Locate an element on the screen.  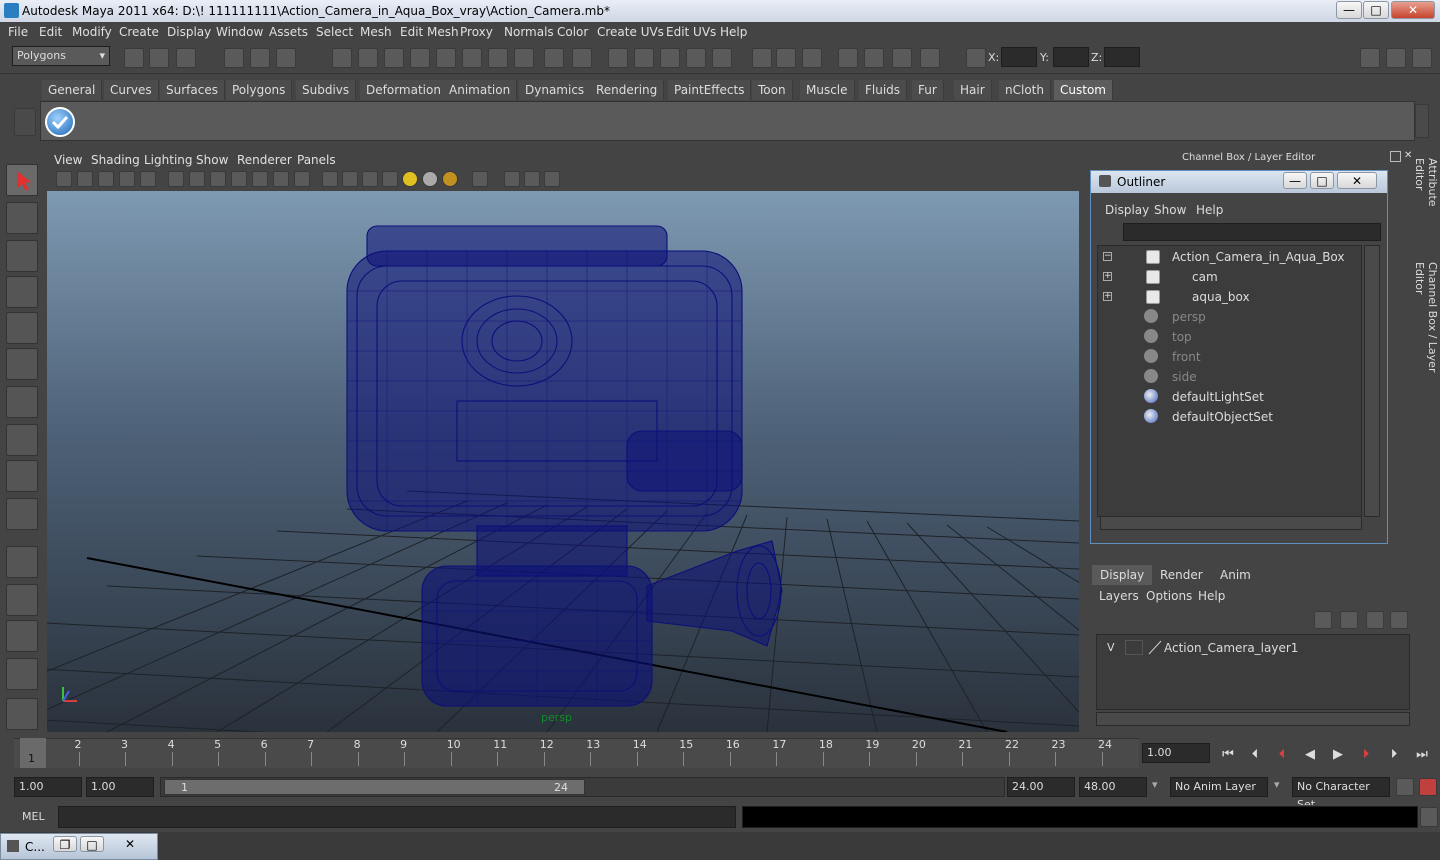
current-time-field: 1.00 is located at coordinates (1176, 753).